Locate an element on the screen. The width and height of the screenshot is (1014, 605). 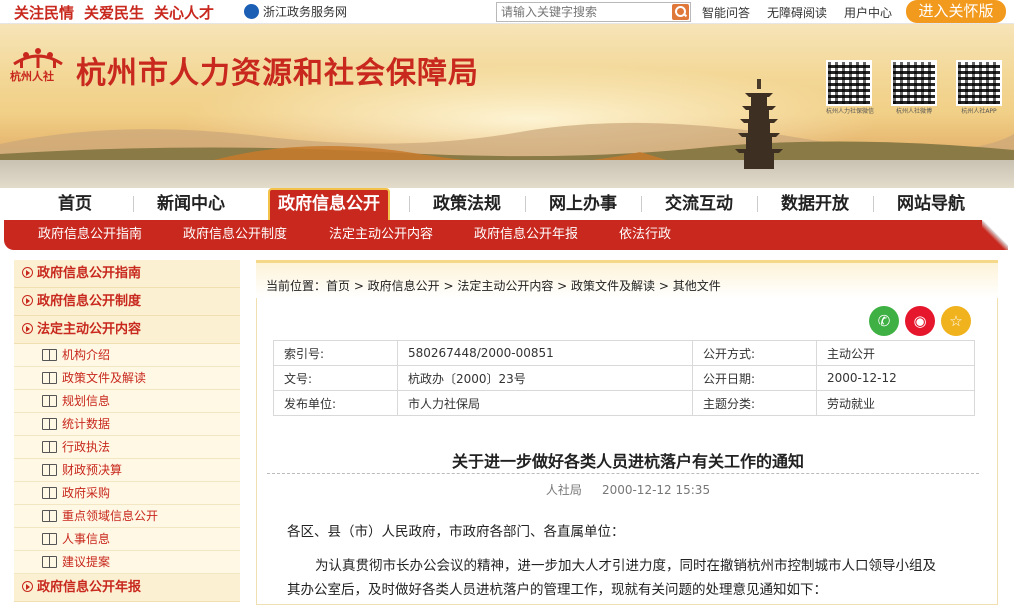
qr-code-wechat: 杭州人力社保微信 is located at coordinates (850, 87).